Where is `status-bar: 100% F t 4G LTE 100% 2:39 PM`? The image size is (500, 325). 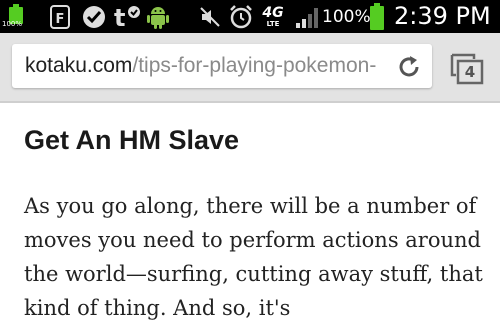 status-bar: 100% F t 4G LTE 100% 2:39 PM is located at coordinates (250, 16).